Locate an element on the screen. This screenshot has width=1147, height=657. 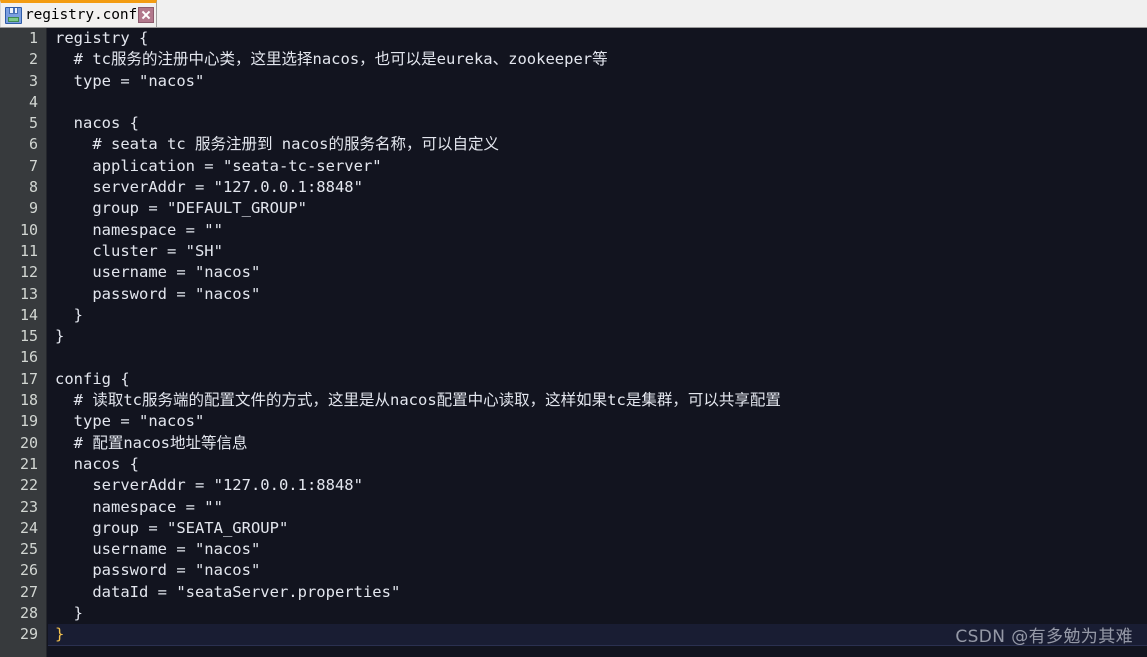
close-icon is located at coordinates (146, 15).